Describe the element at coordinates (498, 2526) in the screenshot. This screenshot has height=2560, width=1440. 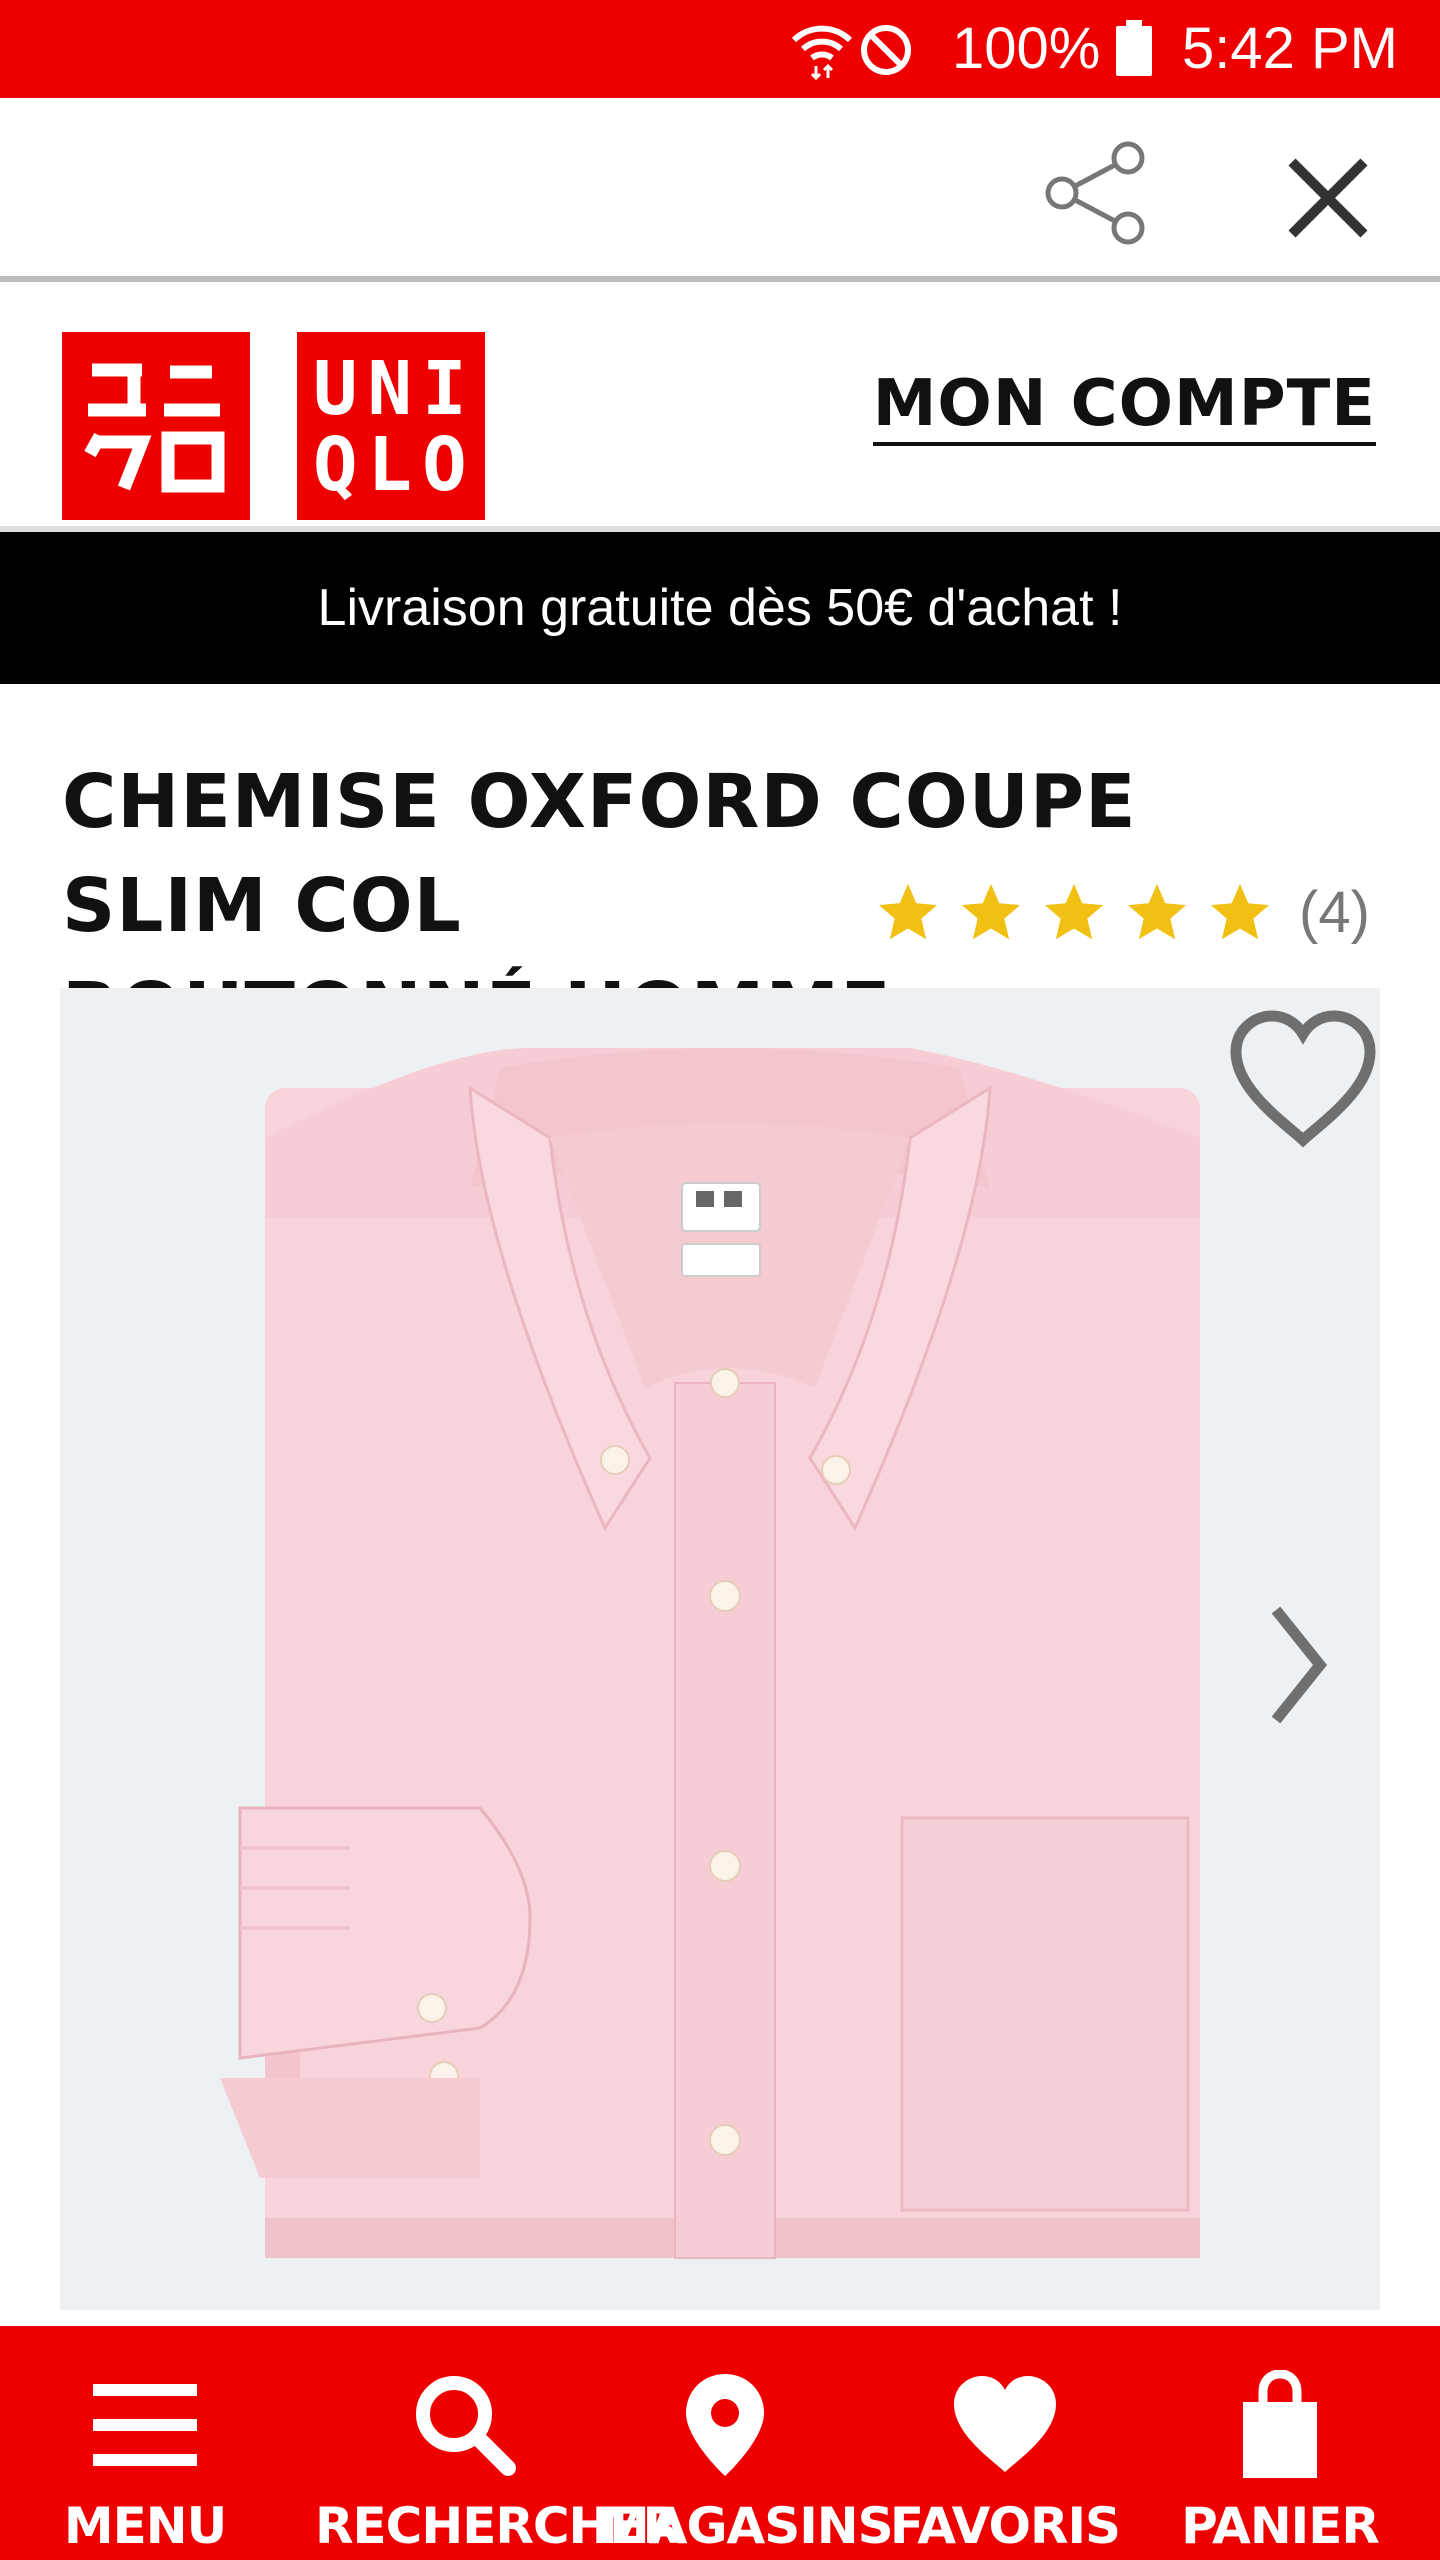
I see `nav-label-search: RECHERCHER` at that location.